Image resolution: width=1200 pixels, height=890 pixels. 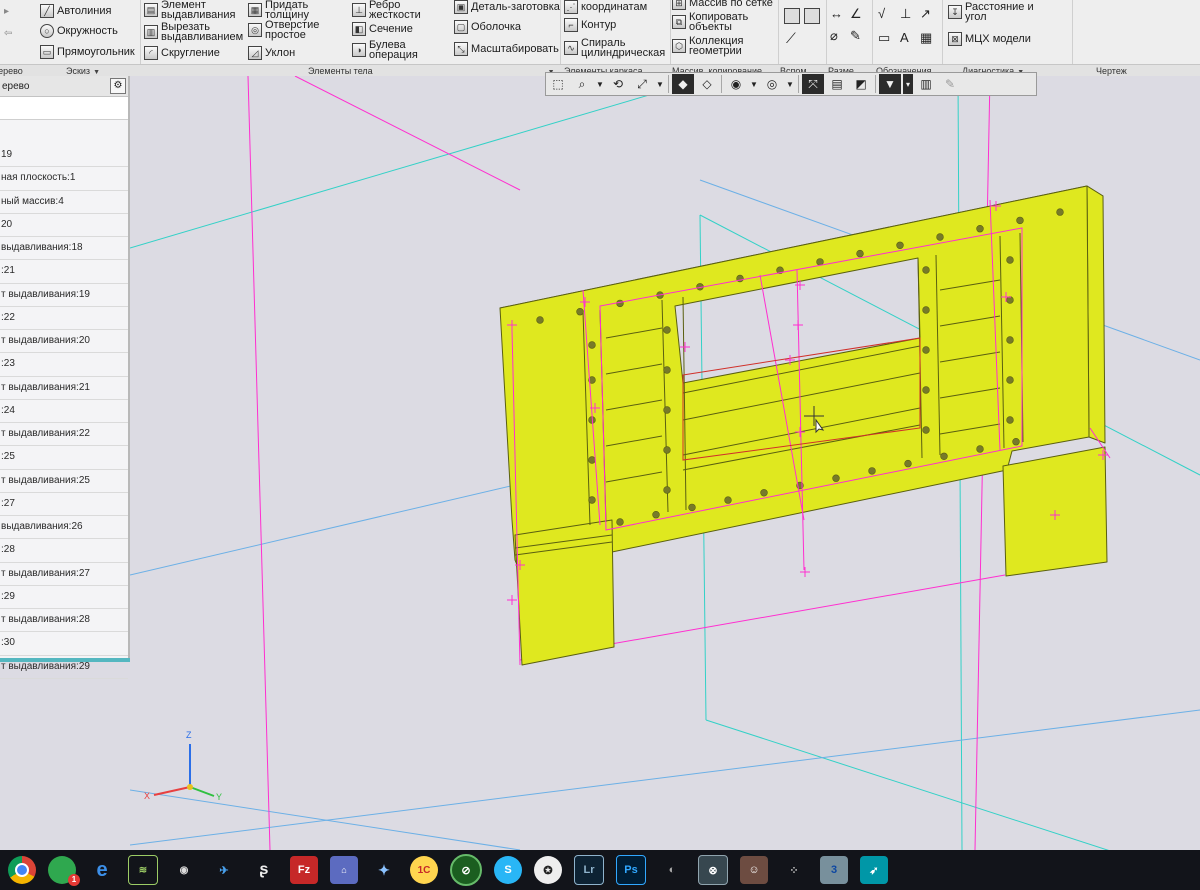 What do you see at coordinates (184, 870) in the screenshot?
I see `obs-icon: ◉` at bounding box center [184, 870].